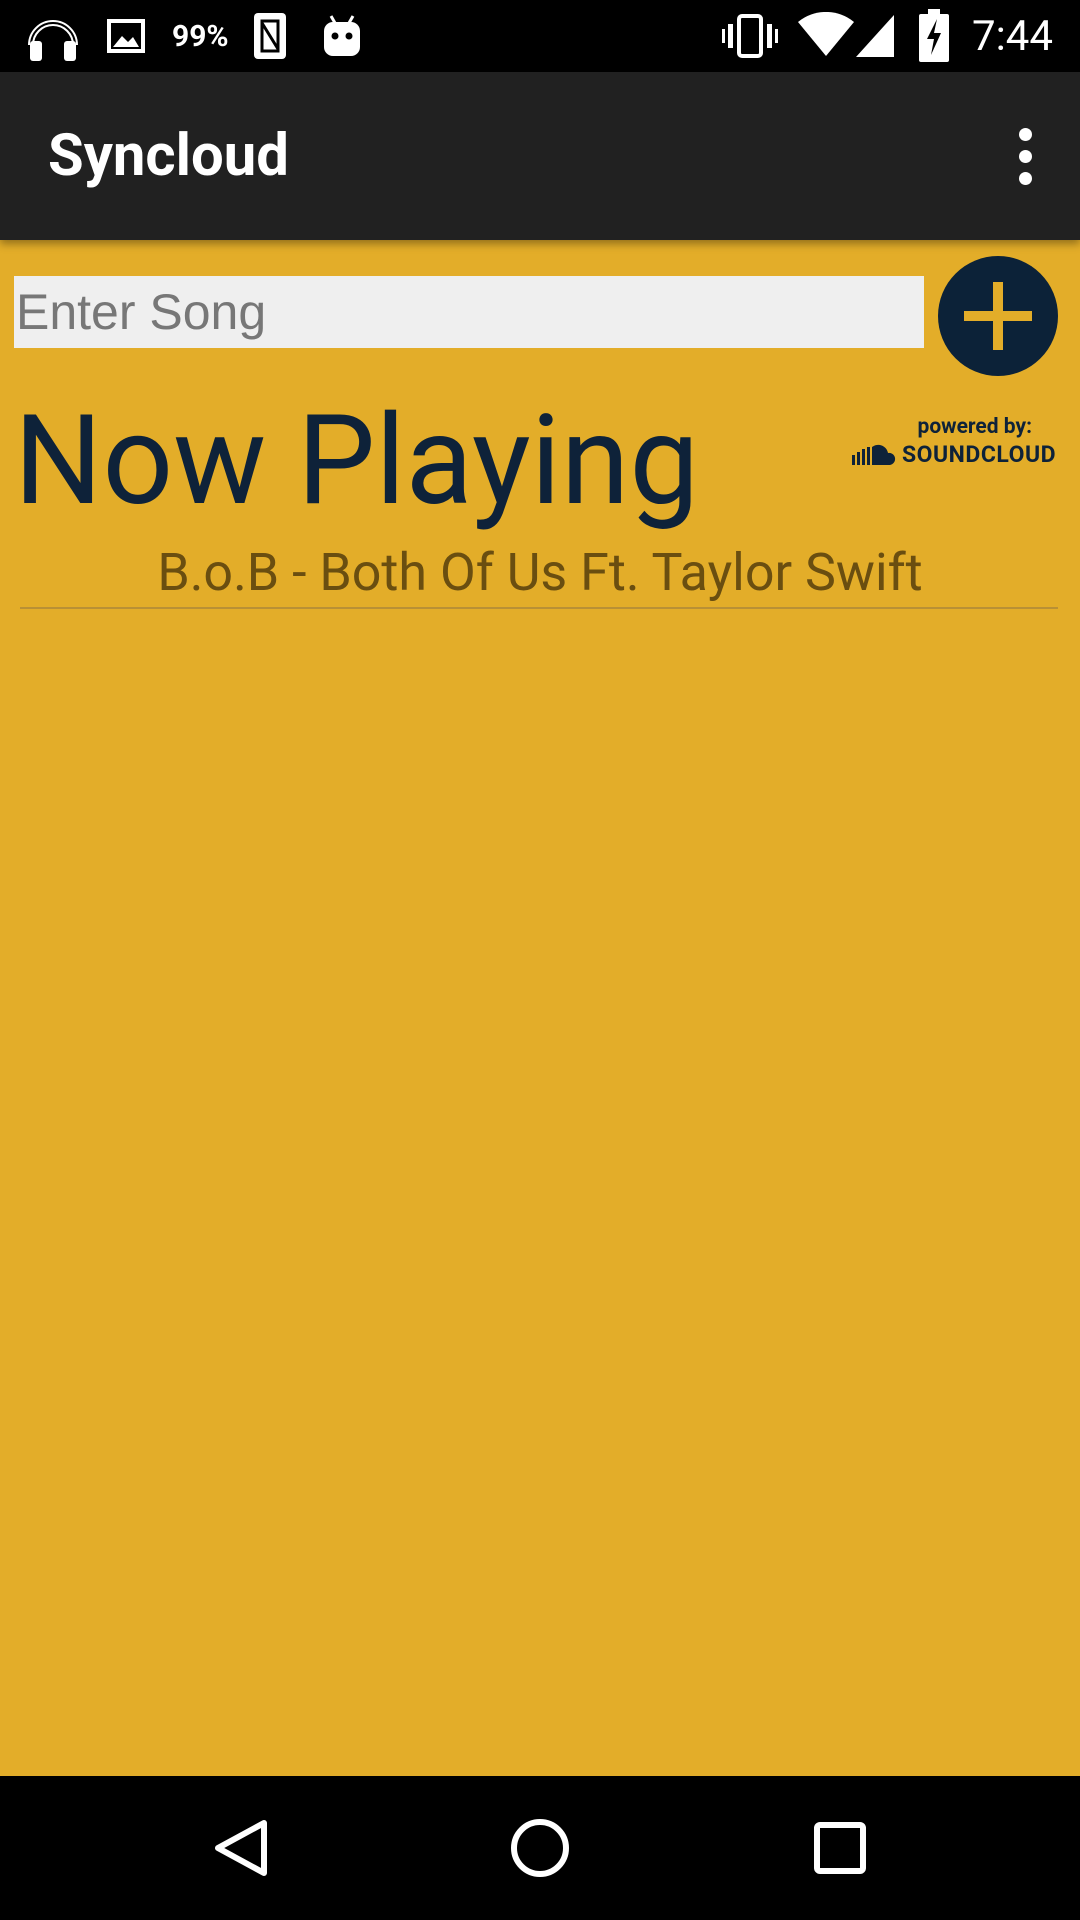 This screenshot has width=1080, height=1920. I want to click on home-button, so click(540, 1848).